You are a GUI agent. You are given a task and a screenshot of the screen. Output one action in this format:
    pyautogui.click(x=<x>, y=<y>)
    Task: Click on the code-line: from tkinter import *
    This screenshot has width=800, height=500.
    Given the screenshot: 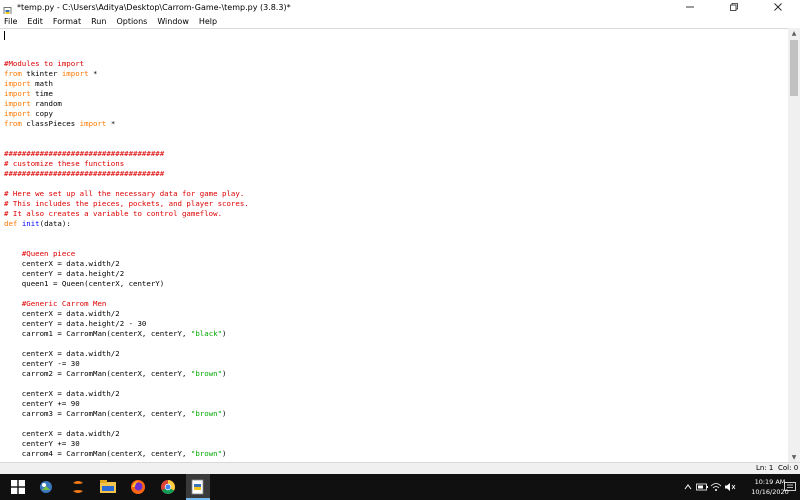 What is the action you would take?
    pyautogui.click(x=126, y=74)
    